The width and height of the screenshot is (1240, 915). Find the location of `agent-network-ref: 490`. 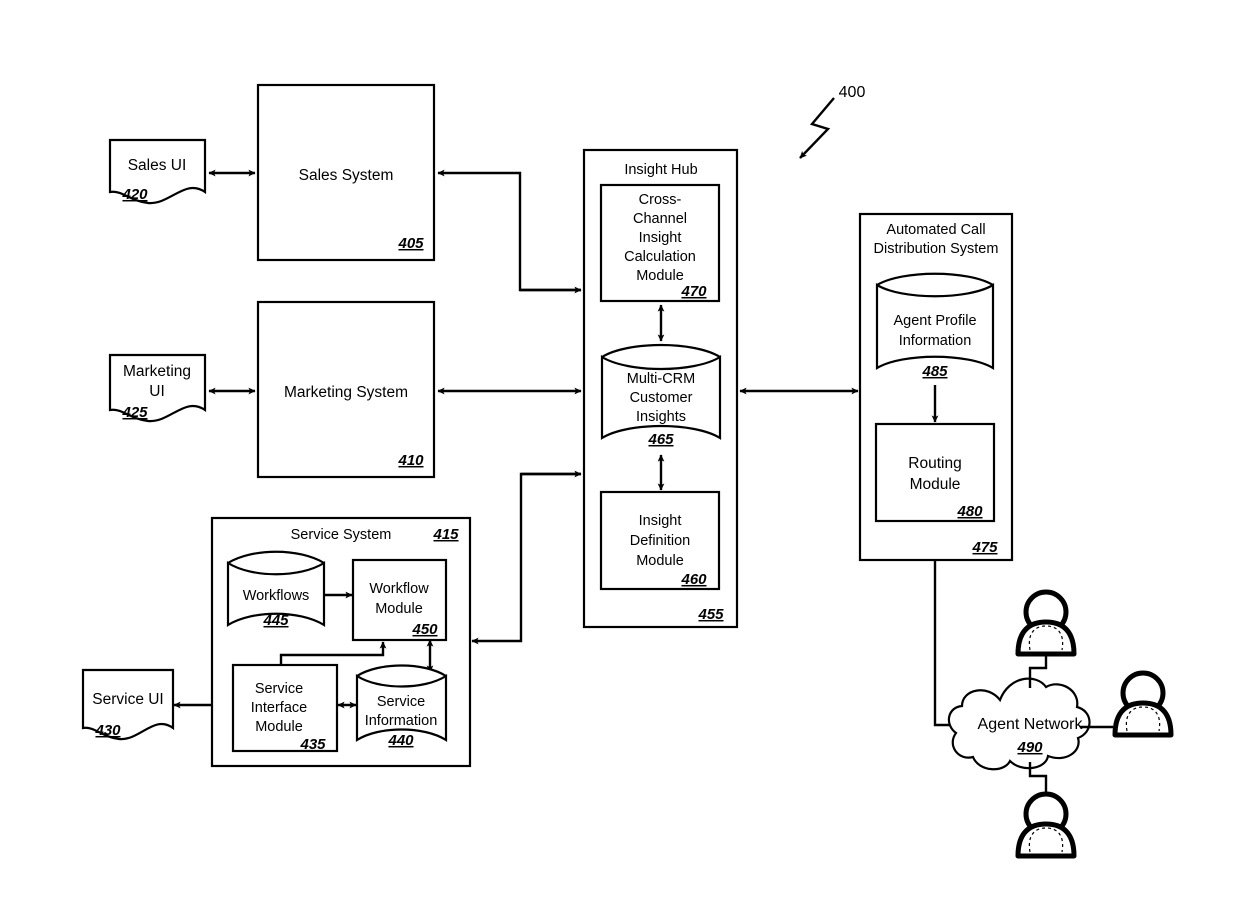

agent-network-ref: 490 is located at coordinates (1029, 747).